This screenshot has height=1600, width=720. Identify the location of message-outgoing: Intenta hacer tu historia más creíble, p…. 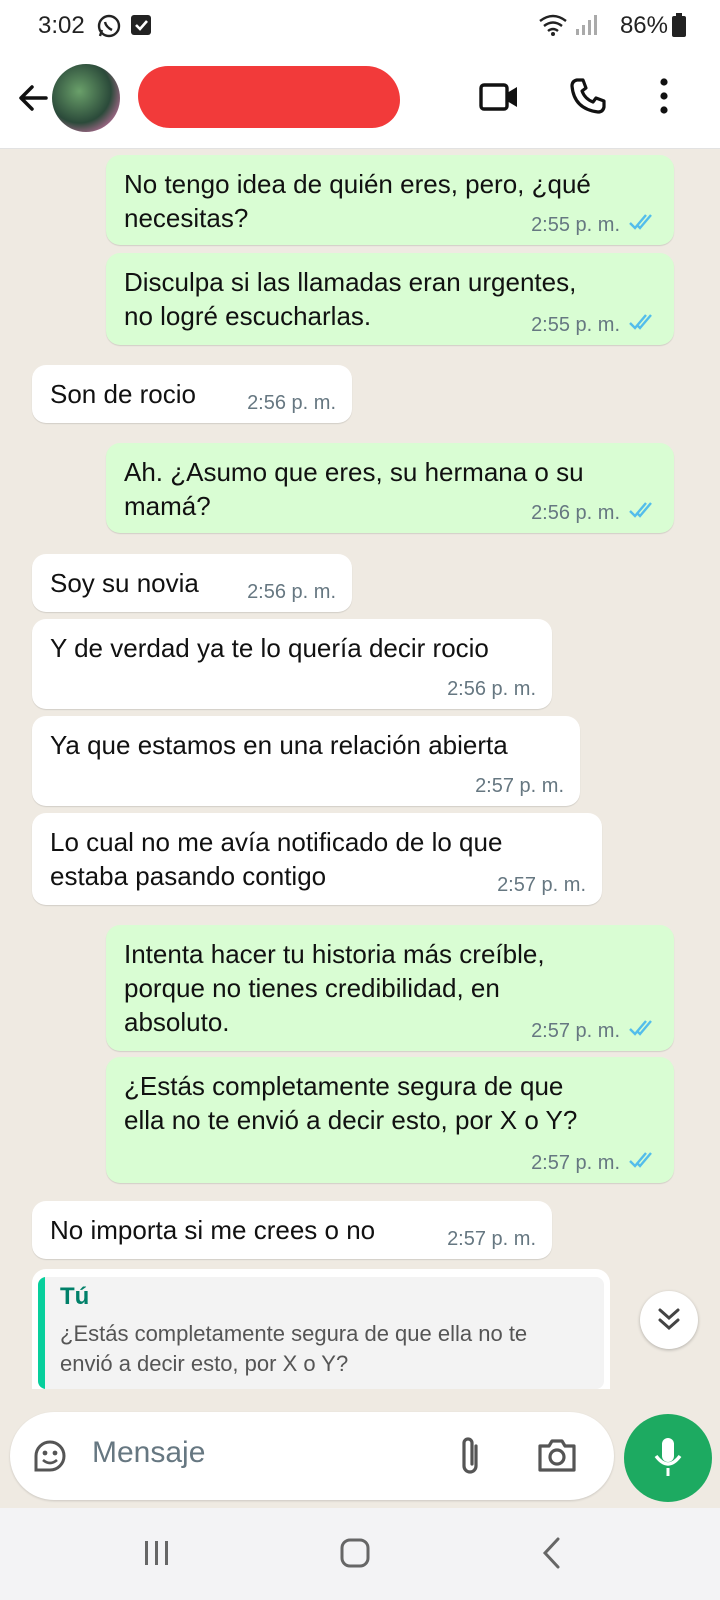
(390, 988).